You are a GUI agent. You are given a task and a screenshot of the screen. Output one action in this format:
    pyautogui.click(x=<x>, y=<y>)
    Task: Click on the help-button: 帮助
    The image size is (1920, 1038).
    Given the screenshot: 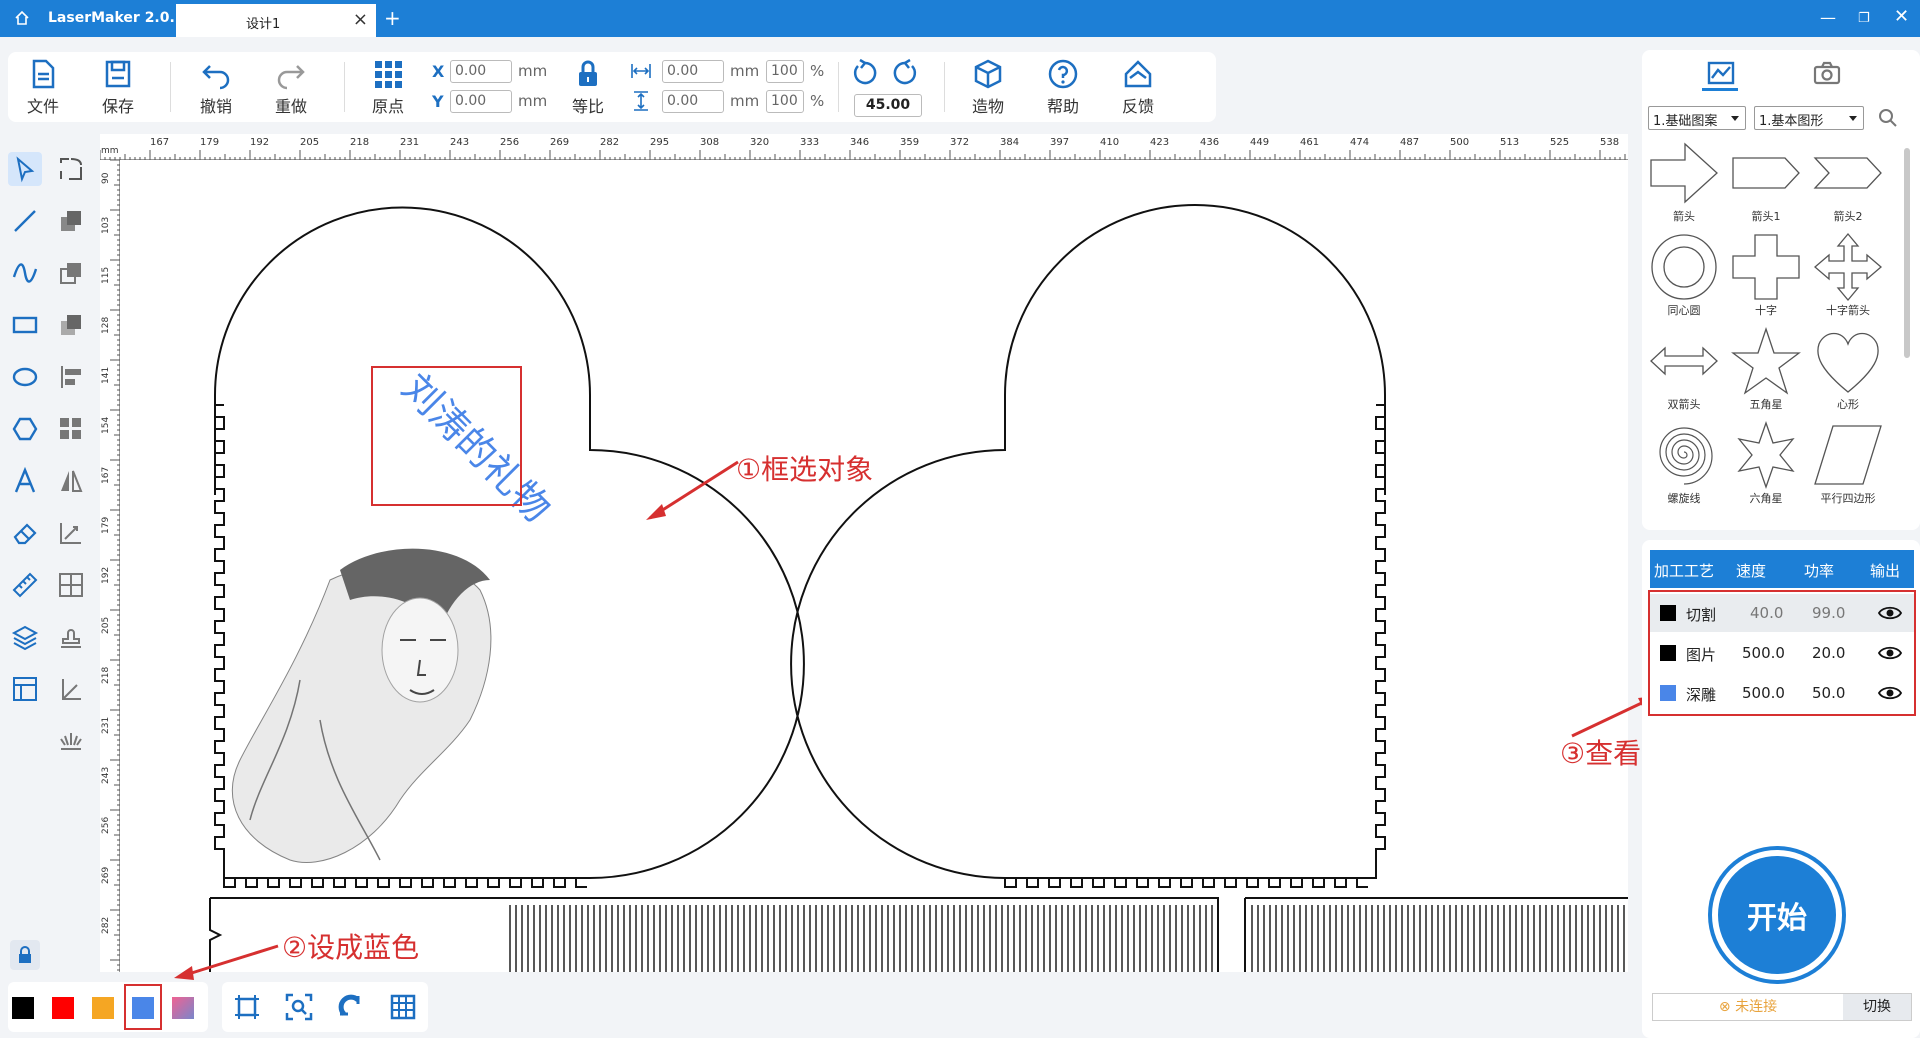 What is the action you would take?
    pyautogui.click(x=1063, y=87)
    